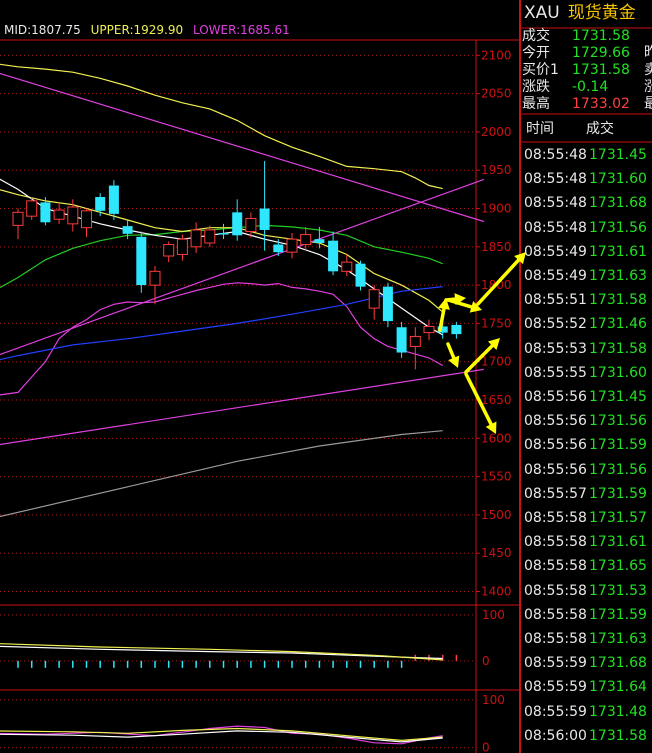 This screenshot has height=753, width=652. I want to click on y-tick-label: 2000, so click(496, 132).